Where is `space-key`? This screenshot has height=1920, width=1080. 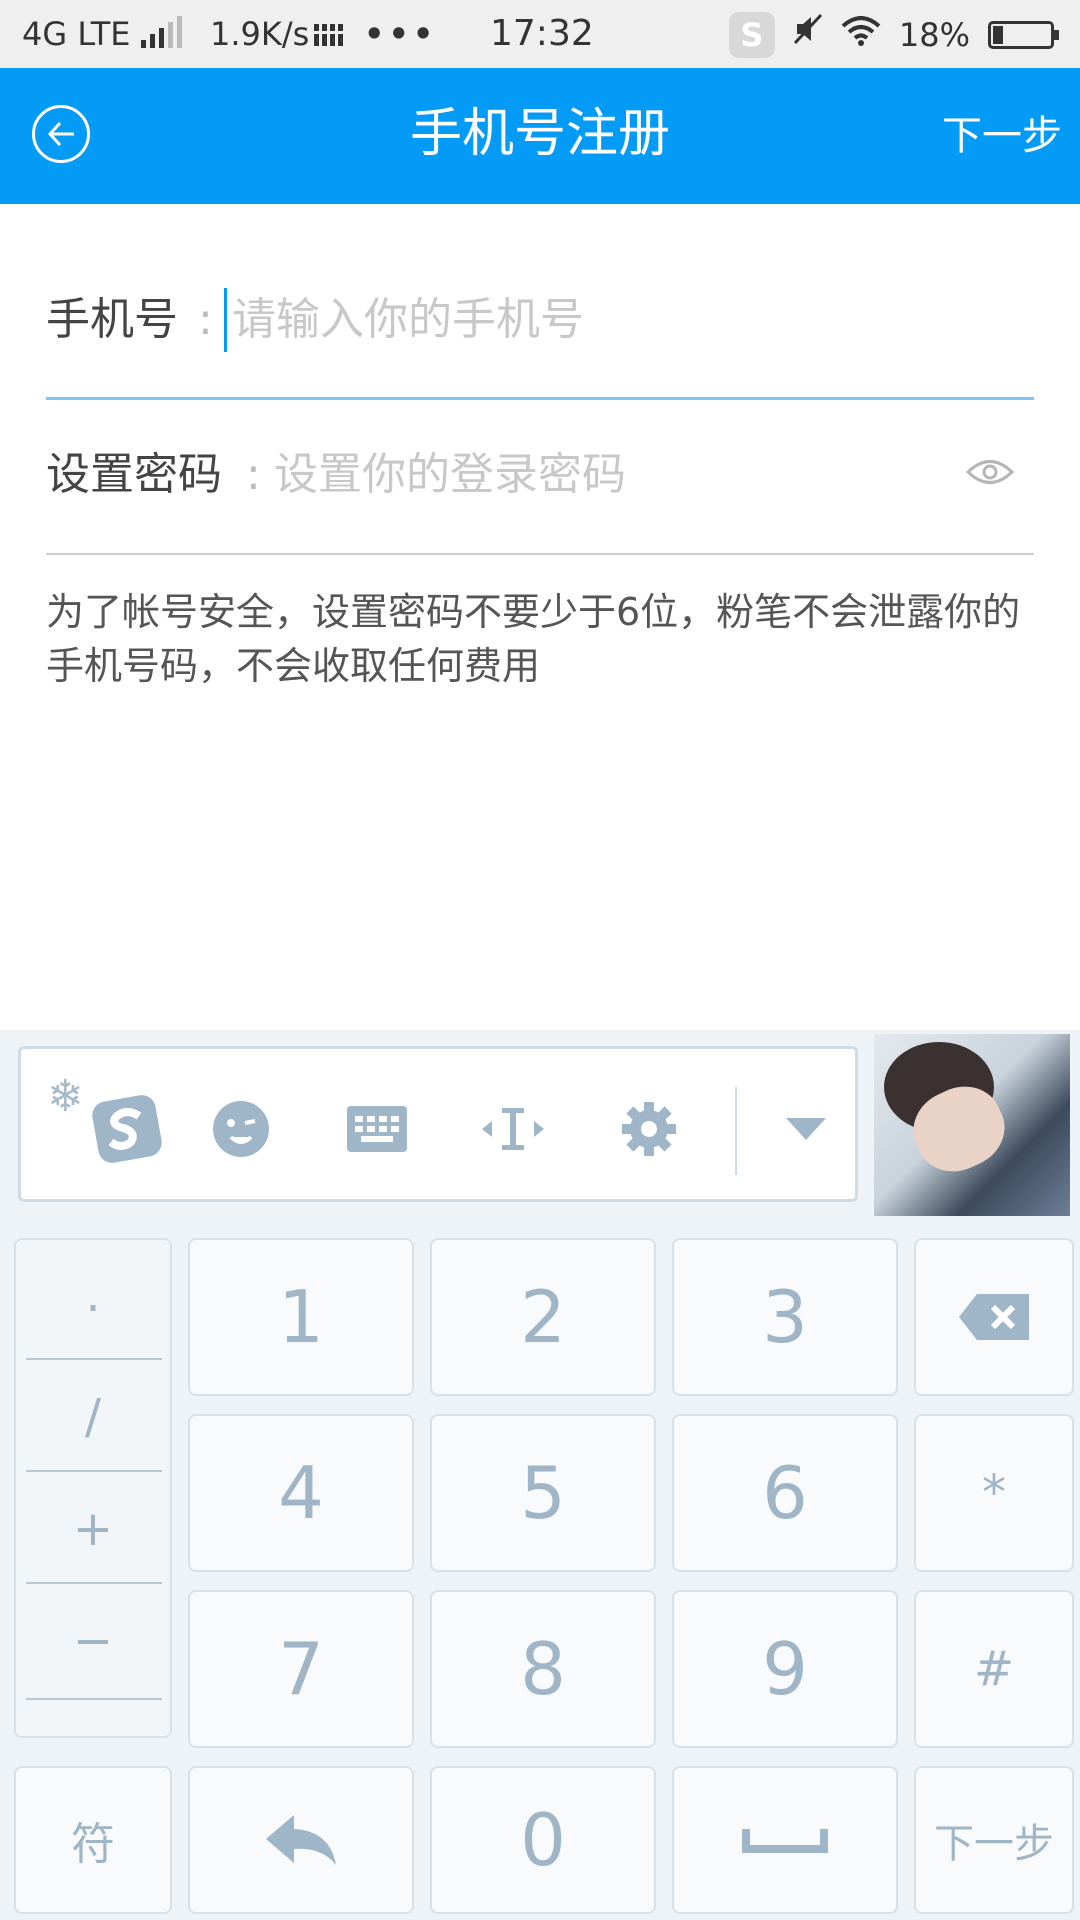
space-key is located at coordinates (785, 1840).